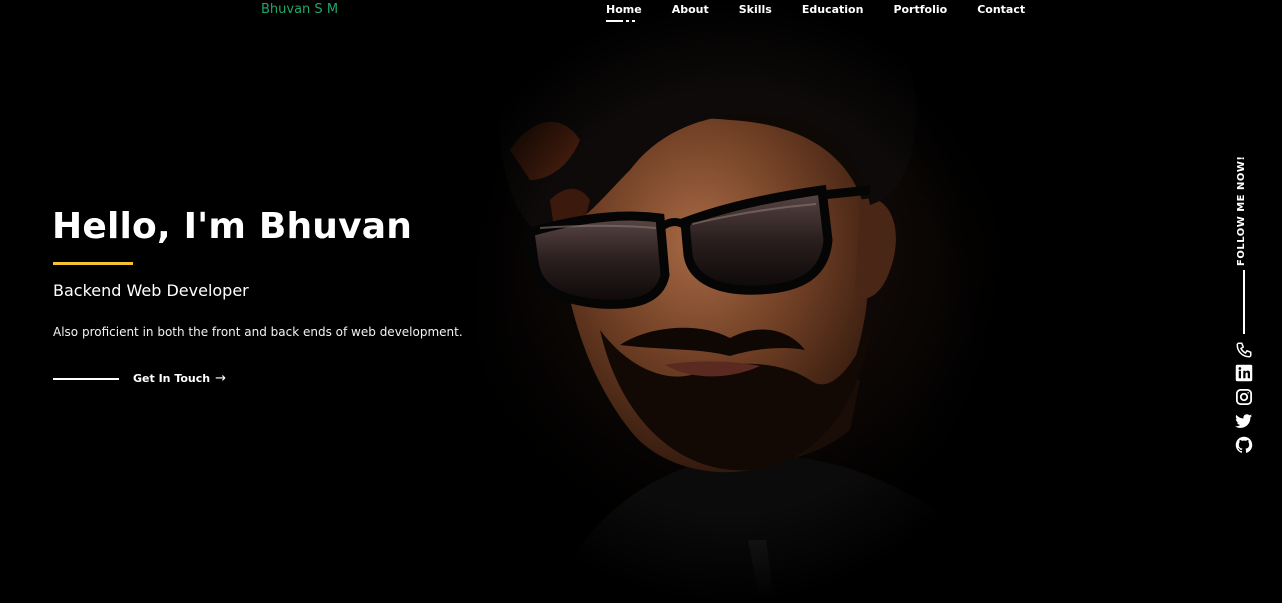 The image size is (1282, 603). I want to click on hero-role: Backend Web Developer, so click(151, 290).